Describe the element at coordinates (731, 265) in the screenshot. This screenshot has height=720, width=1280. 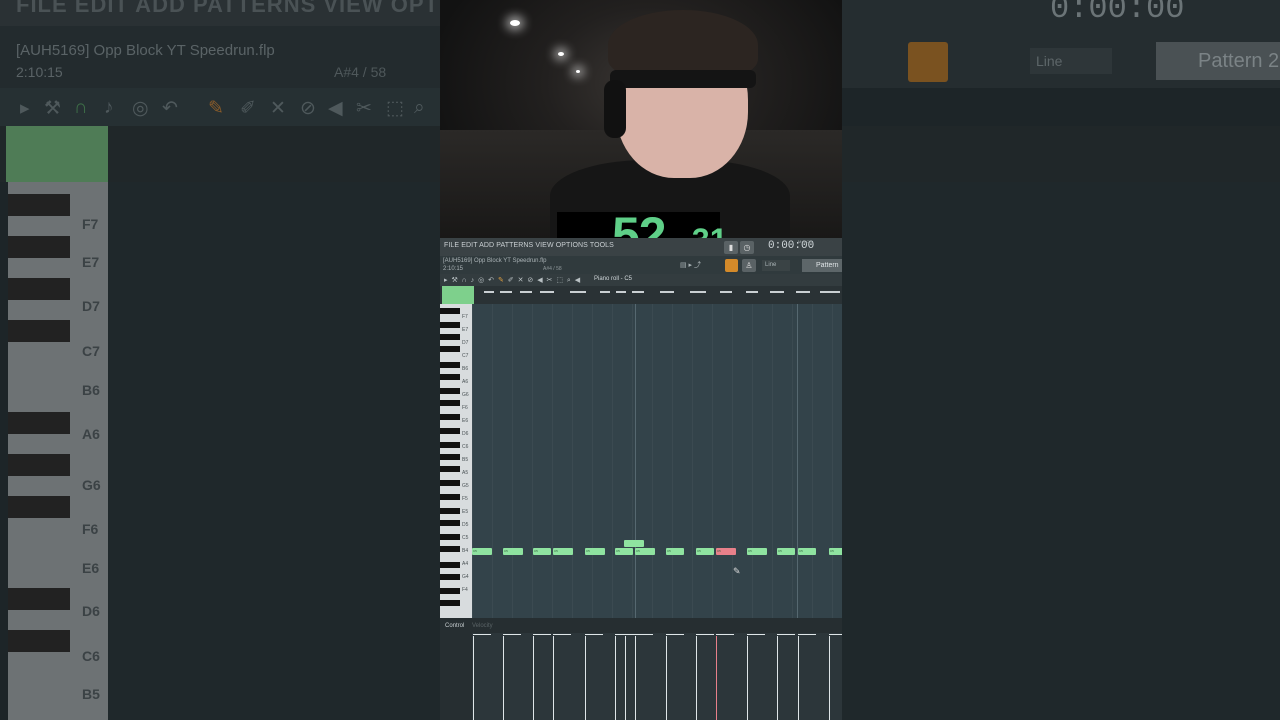
I see `link-icon` at that location.